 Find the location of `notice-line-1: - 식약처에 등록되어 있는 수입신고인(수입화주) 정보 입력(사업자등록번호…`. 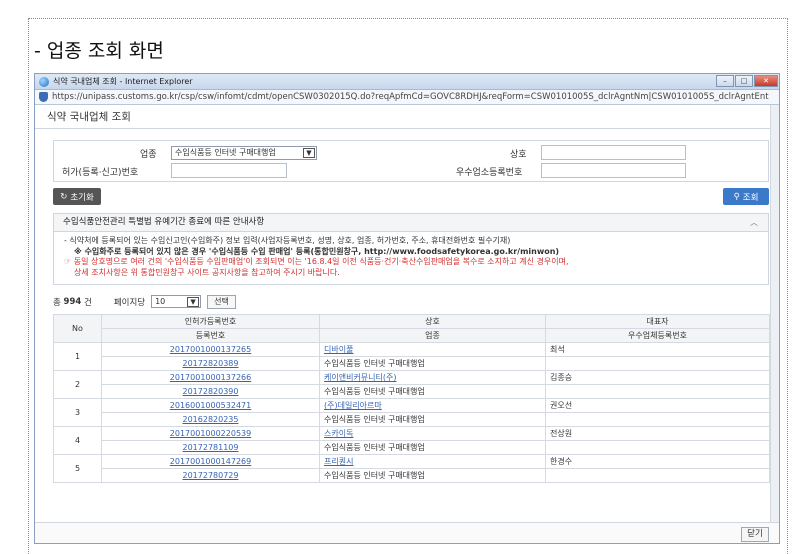

notice-line-1: - 식약처에 등록되어 있는 수입신고인(수입화주) 정보 입력(사업자등록번호… is located at coordinates (287, 240).